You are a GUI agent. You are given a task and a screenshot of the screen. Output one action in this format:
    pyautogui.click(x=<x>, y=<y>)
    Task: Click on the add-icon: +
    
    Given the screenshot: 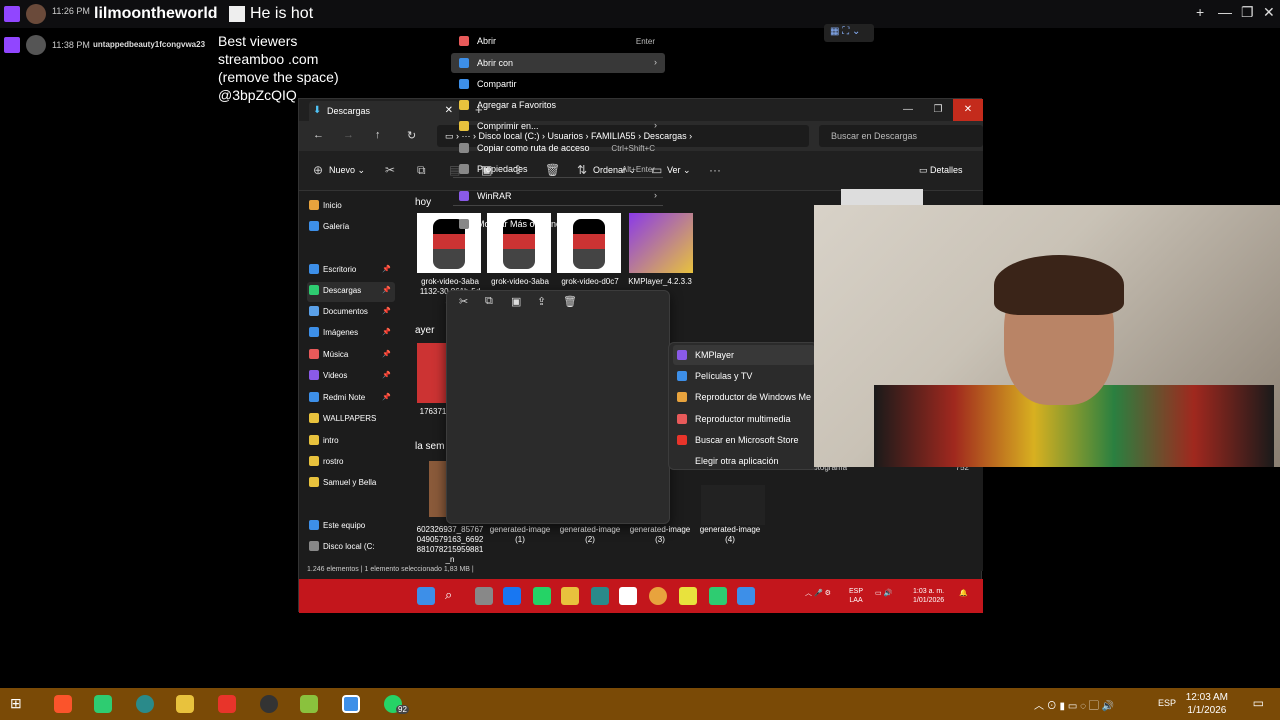 What is the action you would take?
    pyautogui.click(x=1200, y=12)
    